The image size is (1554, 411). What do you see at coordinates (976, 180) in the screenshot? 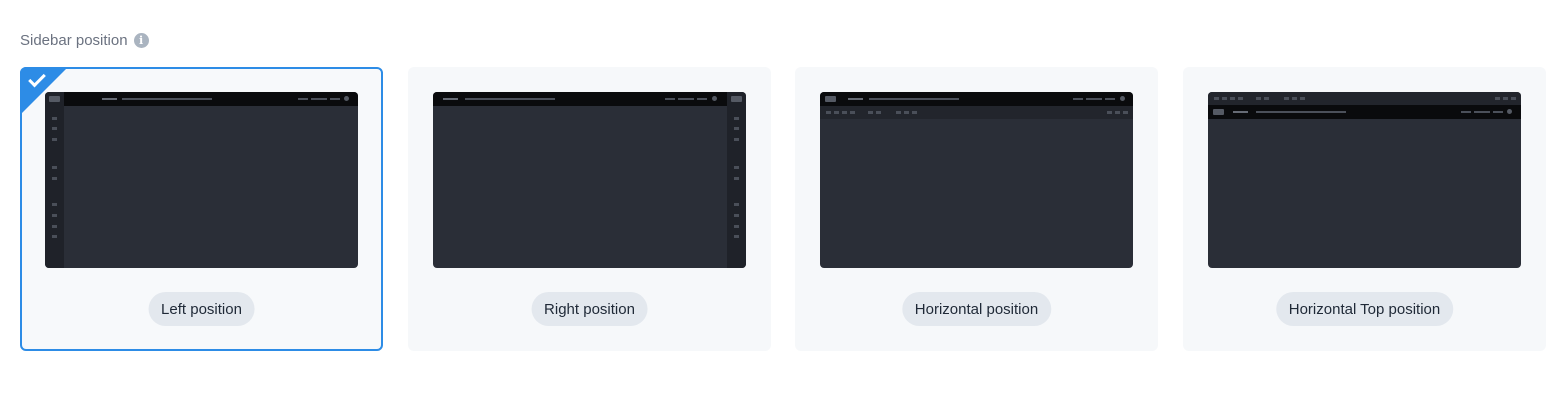
I see `horizontal-position-preview` at bounding box center [976, 180].